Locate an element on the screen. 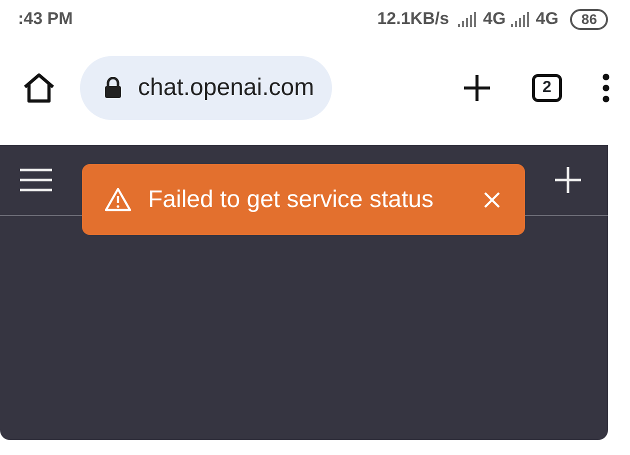  plus-icon is located at coordinates (477, 88).